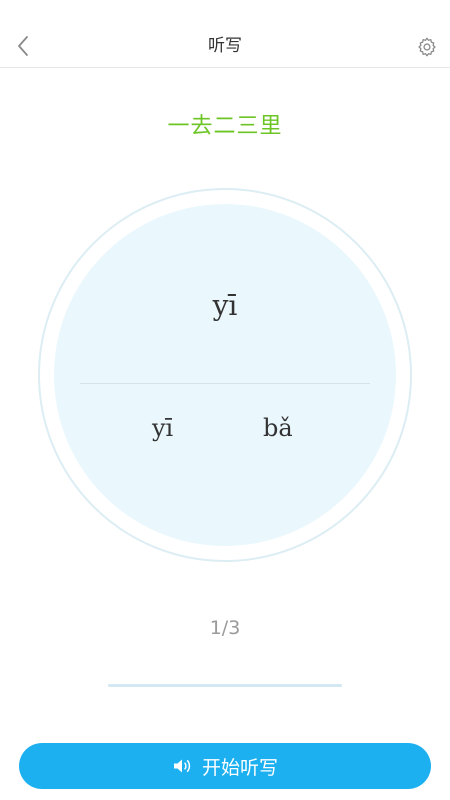  What do you see at coordinates (225, 305) in the screenshot?
I see `pinyin-prompt: yī` at bounding box center [225, 305].